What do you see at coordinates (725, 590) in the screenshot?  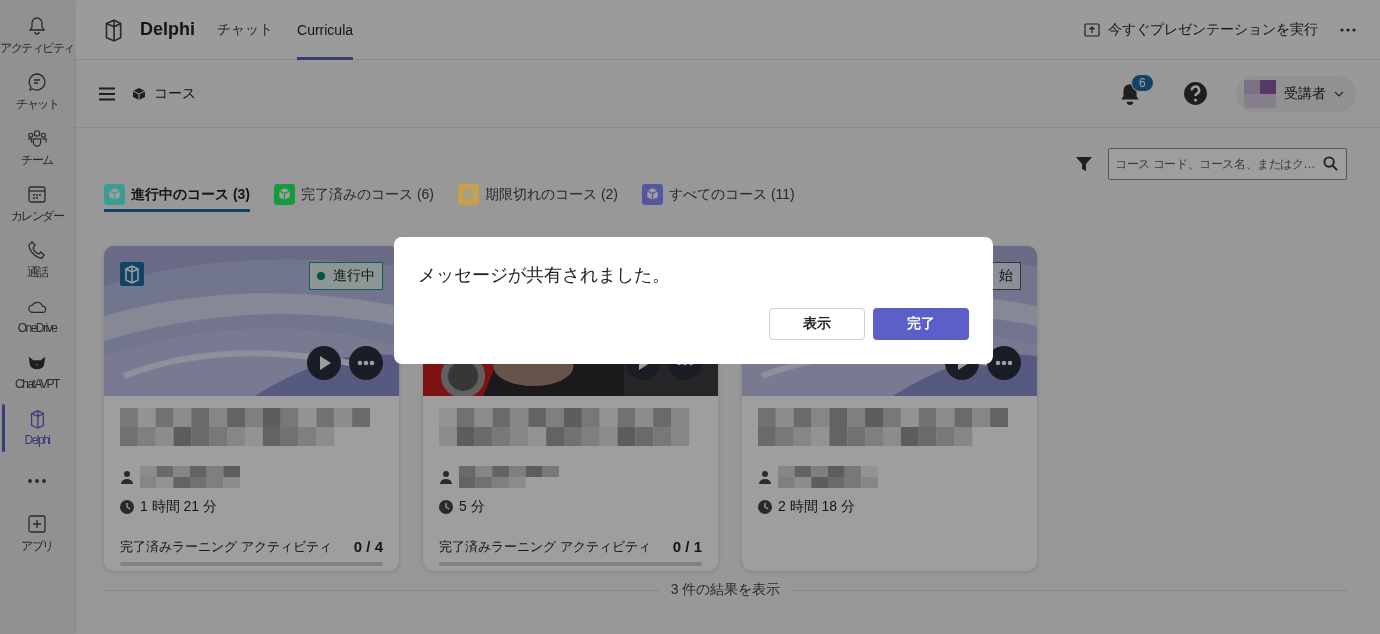 I see `results-count: 3 件の結果を表示` at bounding box center [725, 590].